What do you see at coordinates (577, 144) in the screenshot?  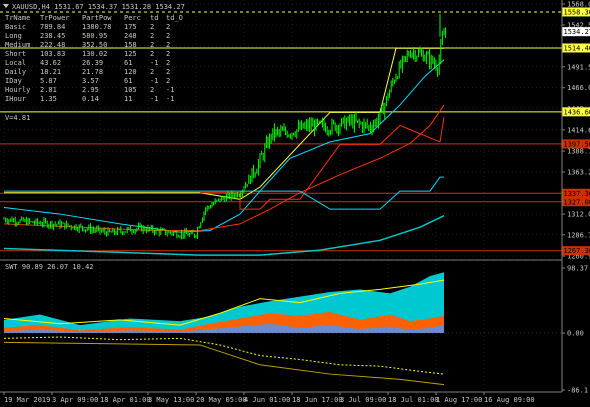 I see `price-tag-label: 1397.50` at bounding box center [577, 144].